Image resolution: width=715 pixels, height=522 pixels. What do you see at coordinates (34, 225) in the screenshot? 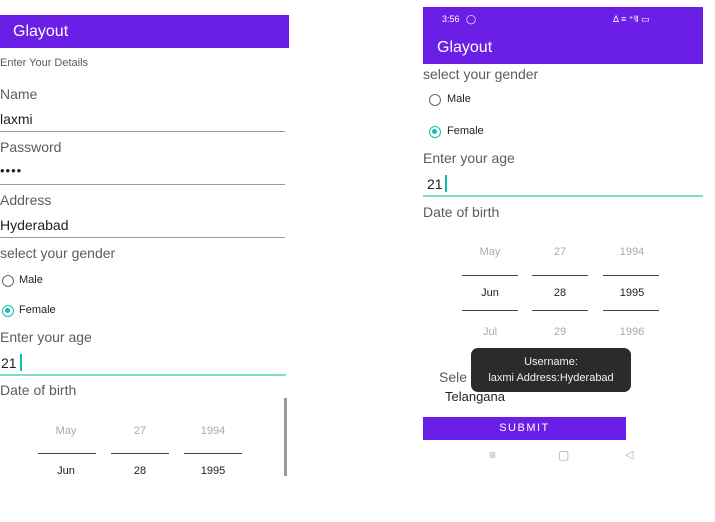
I see `address-input: Hyderabad` at bounding box center [34, 225].